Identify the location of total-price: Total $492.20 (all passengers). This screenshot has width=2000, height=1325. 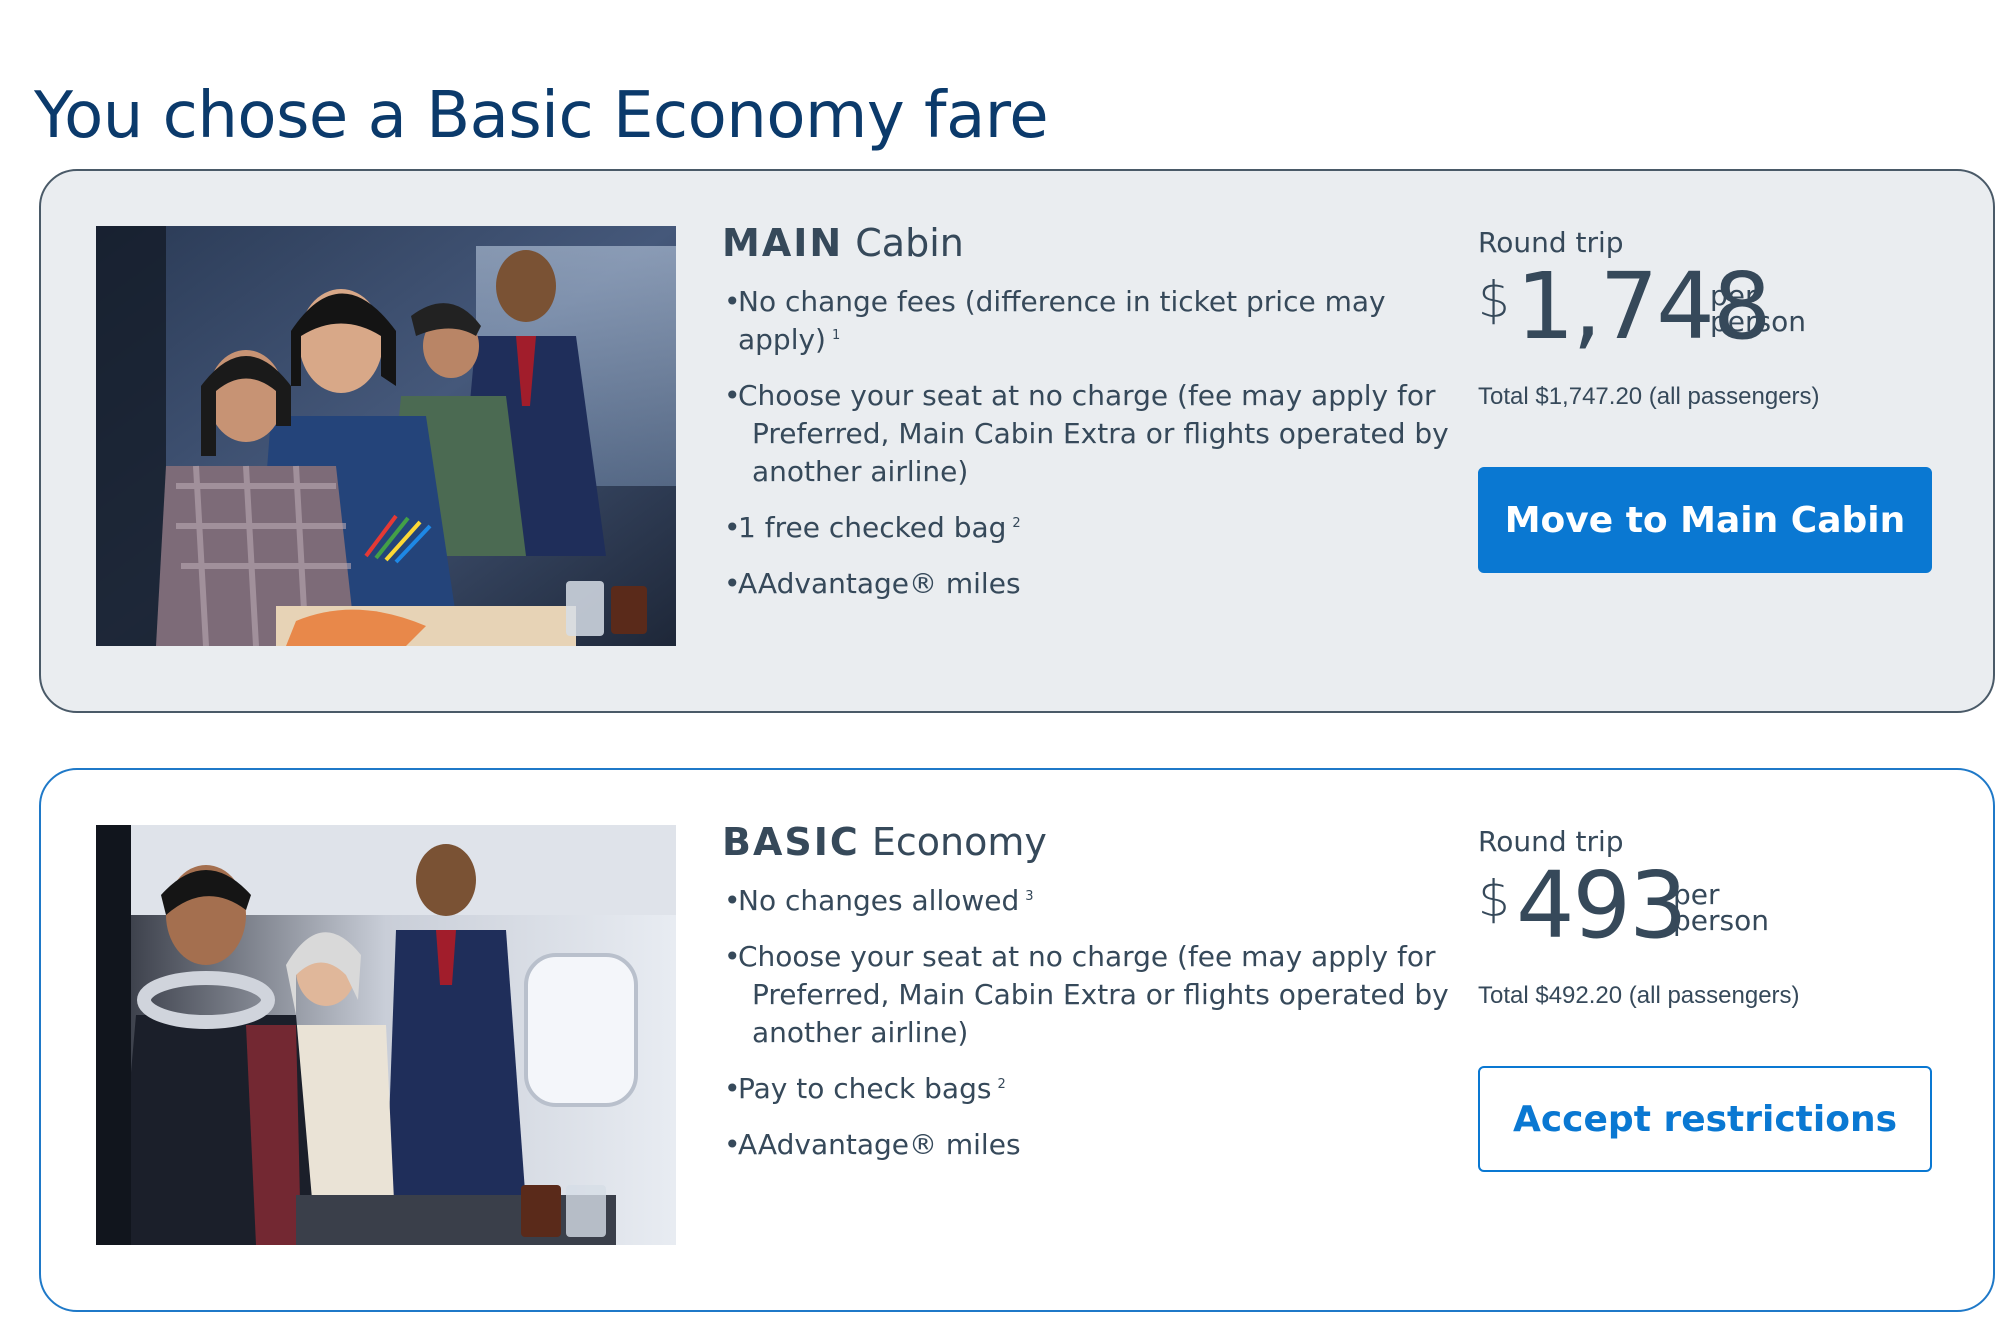
(1639, 995).